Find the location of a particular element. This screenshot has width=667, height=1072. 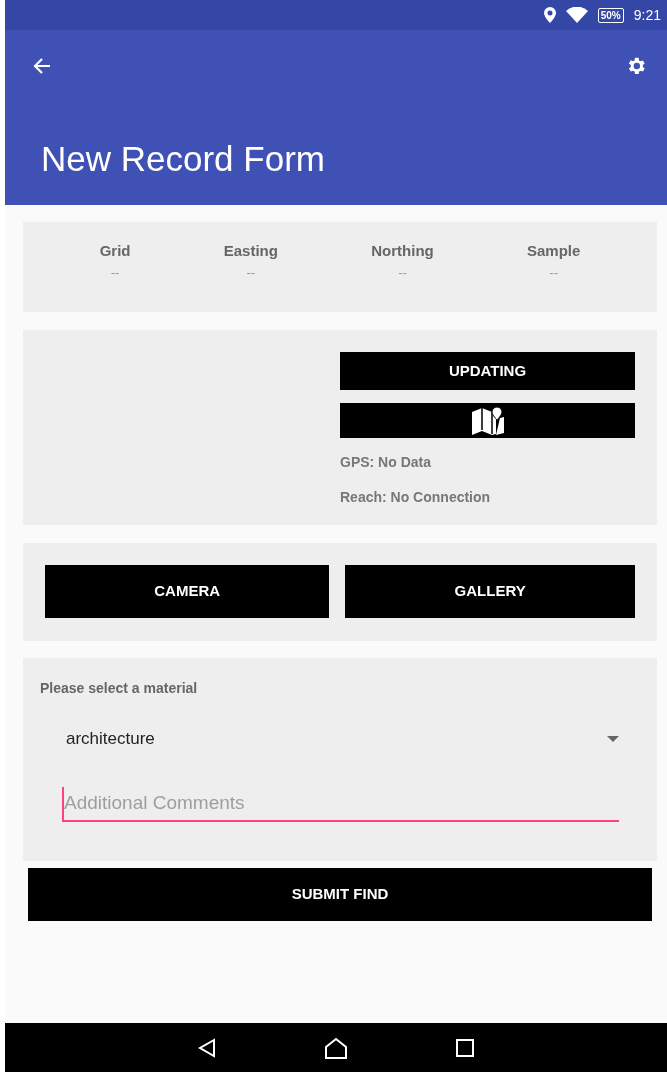

battery-indicator: 50% is located at coordinates (610, 15).